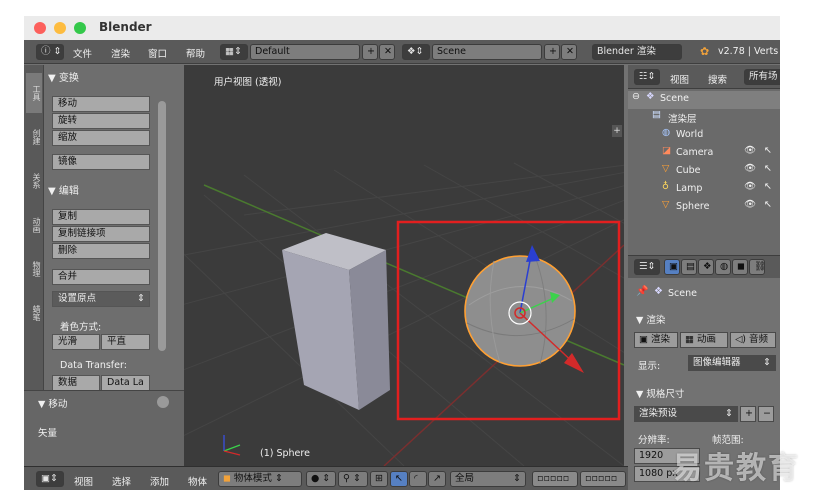 This screenshot has width=824, height=503. I want to click on minimize-window-icon, so click(60, 28).